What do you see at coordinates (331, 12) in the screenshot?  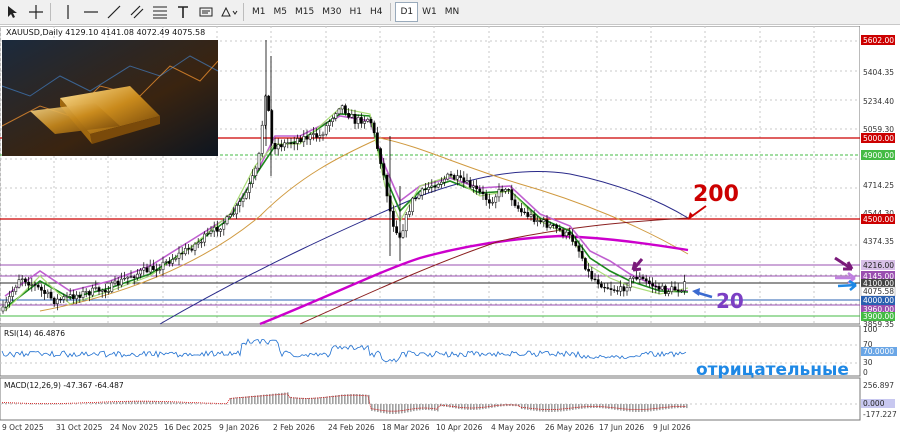 I see `timeframe-m30: M30` at bounding box center [331, 12].